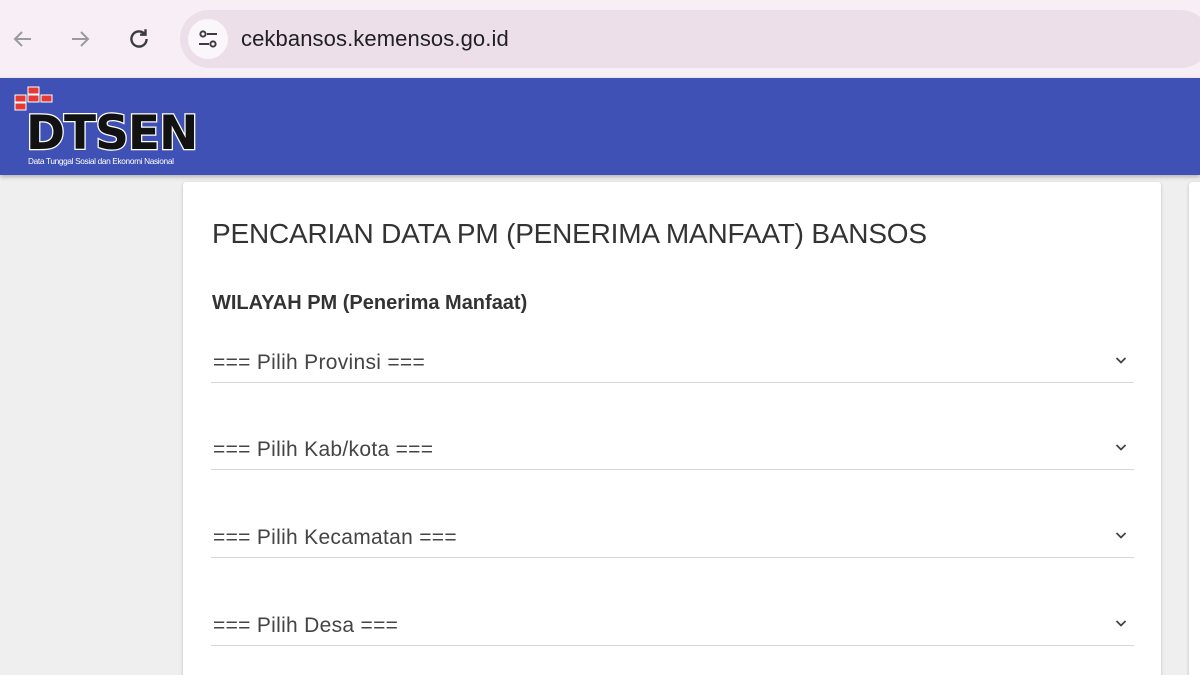 The width and height of the screenshot is (1200, 675). I want to click on logo-wordmark: DTSEN, so click(112, 133).